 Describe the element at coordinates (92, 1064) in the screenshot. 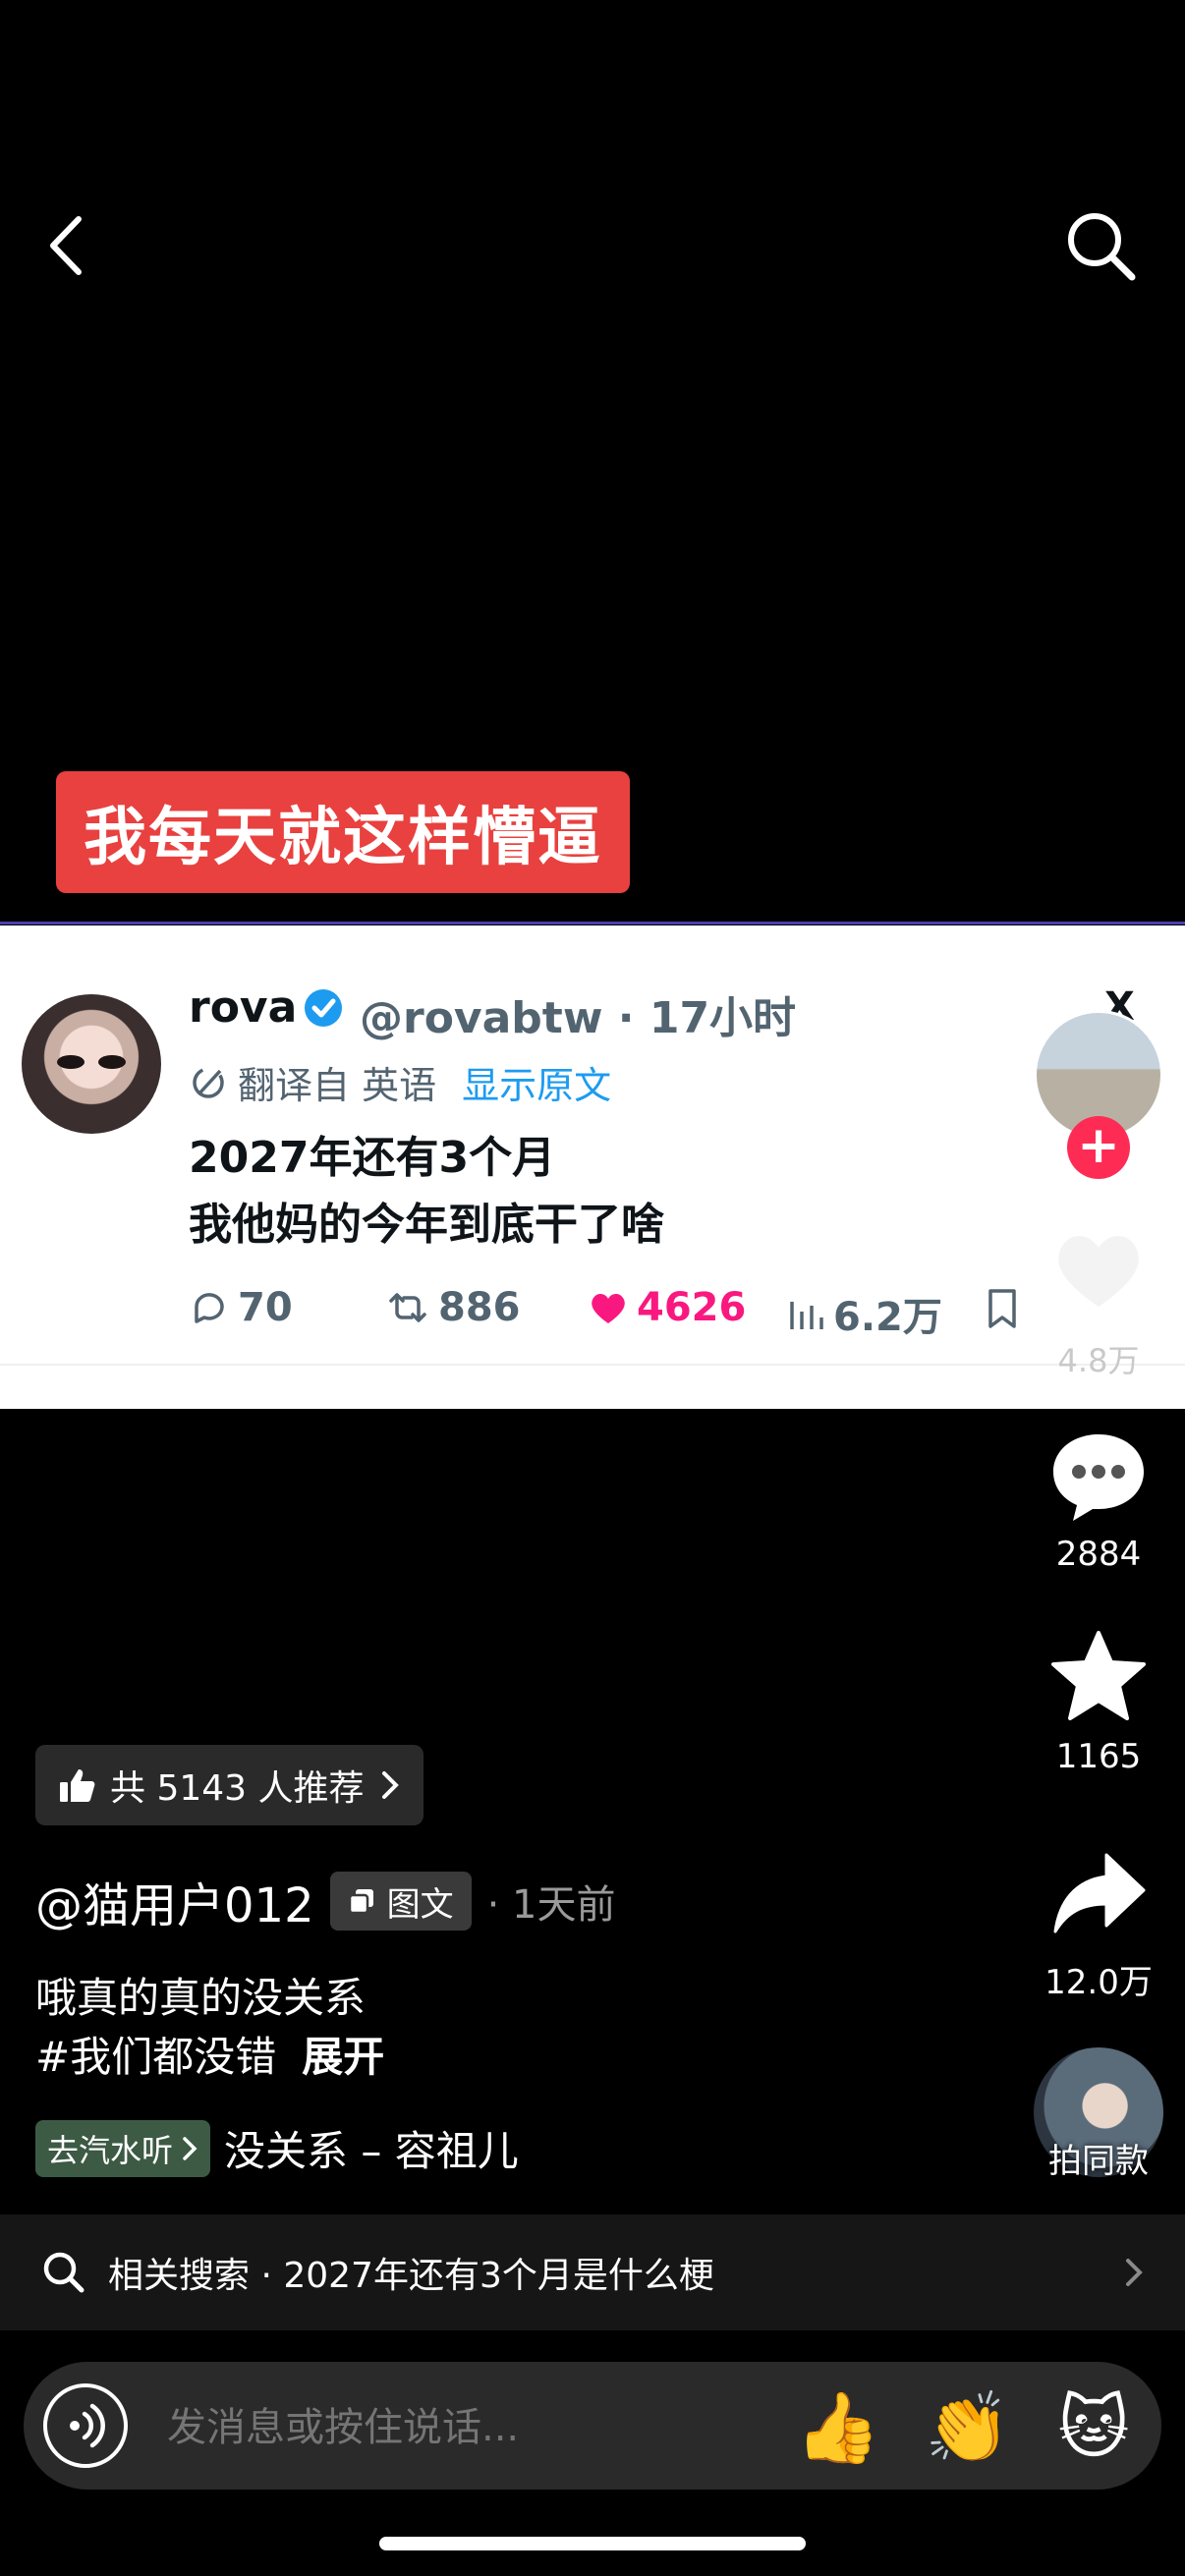

I see `tweet-author-avatar` at that location.